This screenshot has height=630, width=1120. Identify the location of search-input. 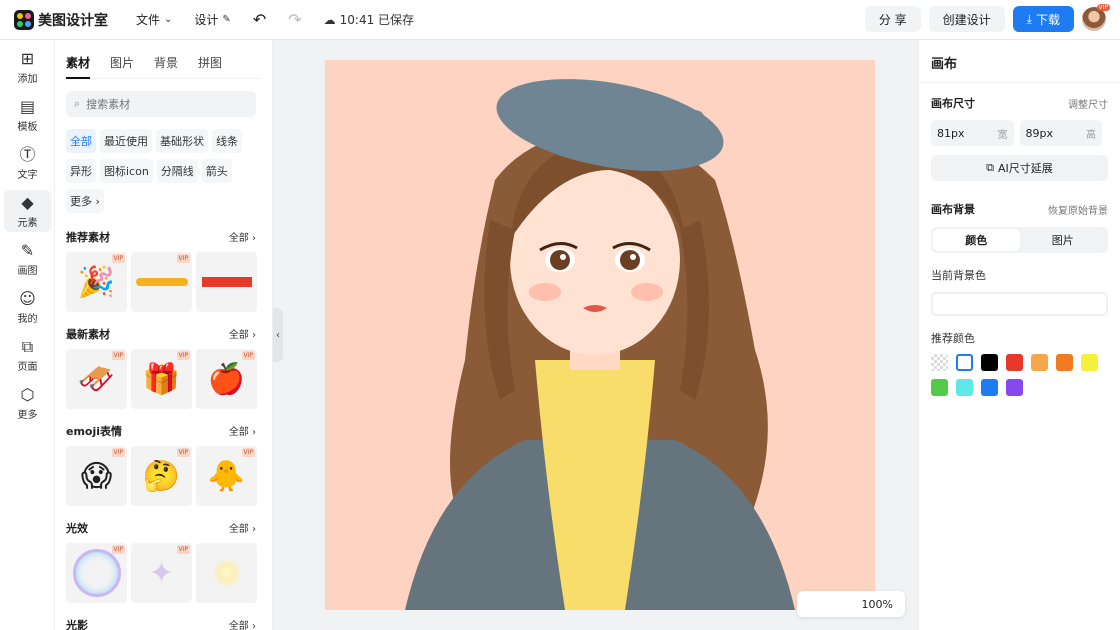
(161, 104).